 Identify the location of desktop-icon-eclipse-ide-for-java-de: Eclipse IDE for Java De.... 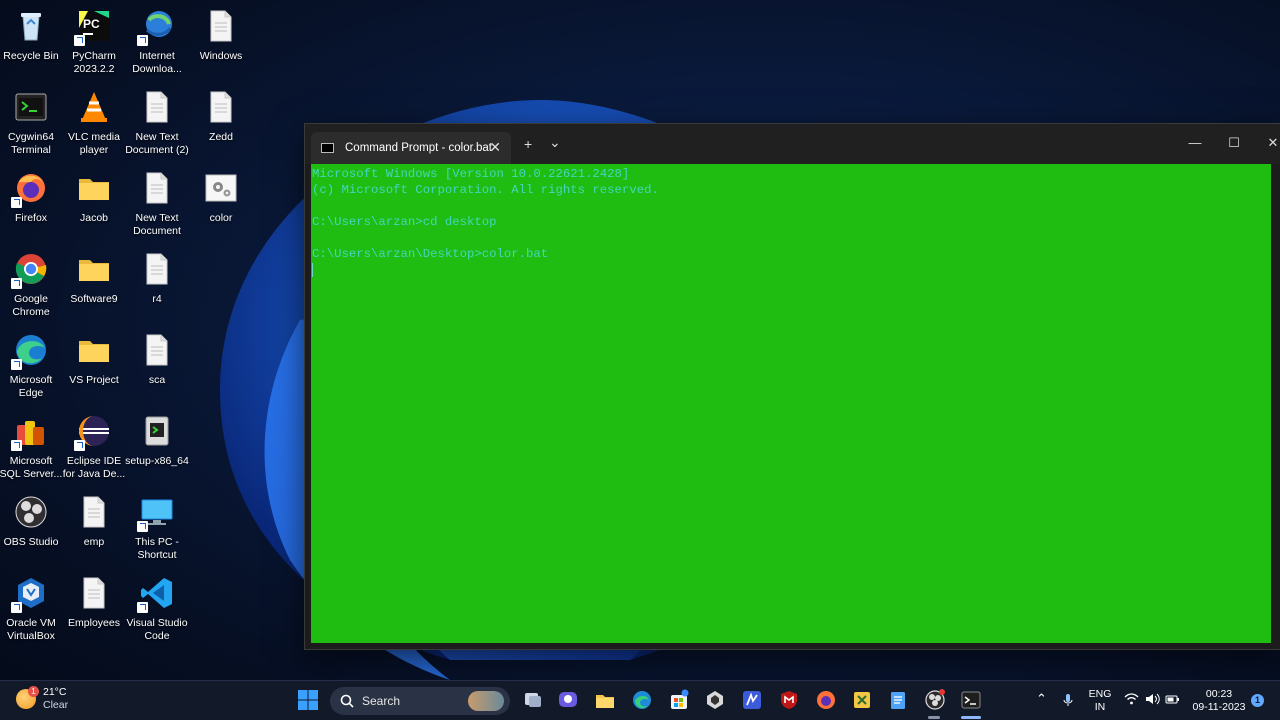
(94, 445).